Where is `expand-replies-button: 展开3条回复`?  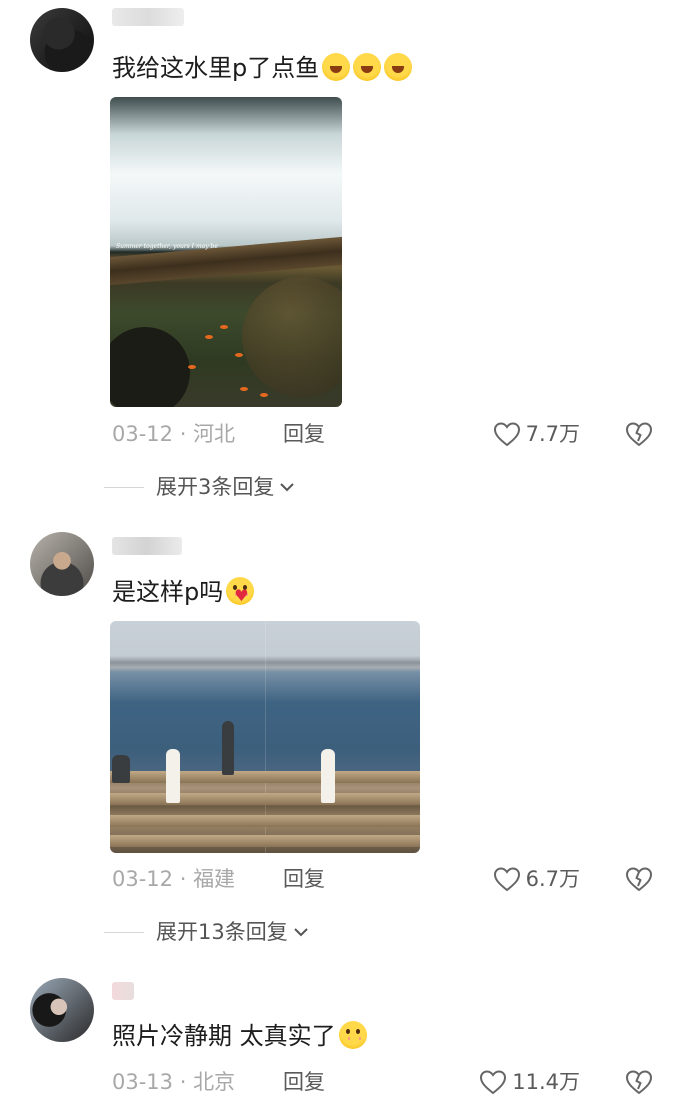
expand-replies-button: 展开3条回复 is located at coordinates (200, 487).